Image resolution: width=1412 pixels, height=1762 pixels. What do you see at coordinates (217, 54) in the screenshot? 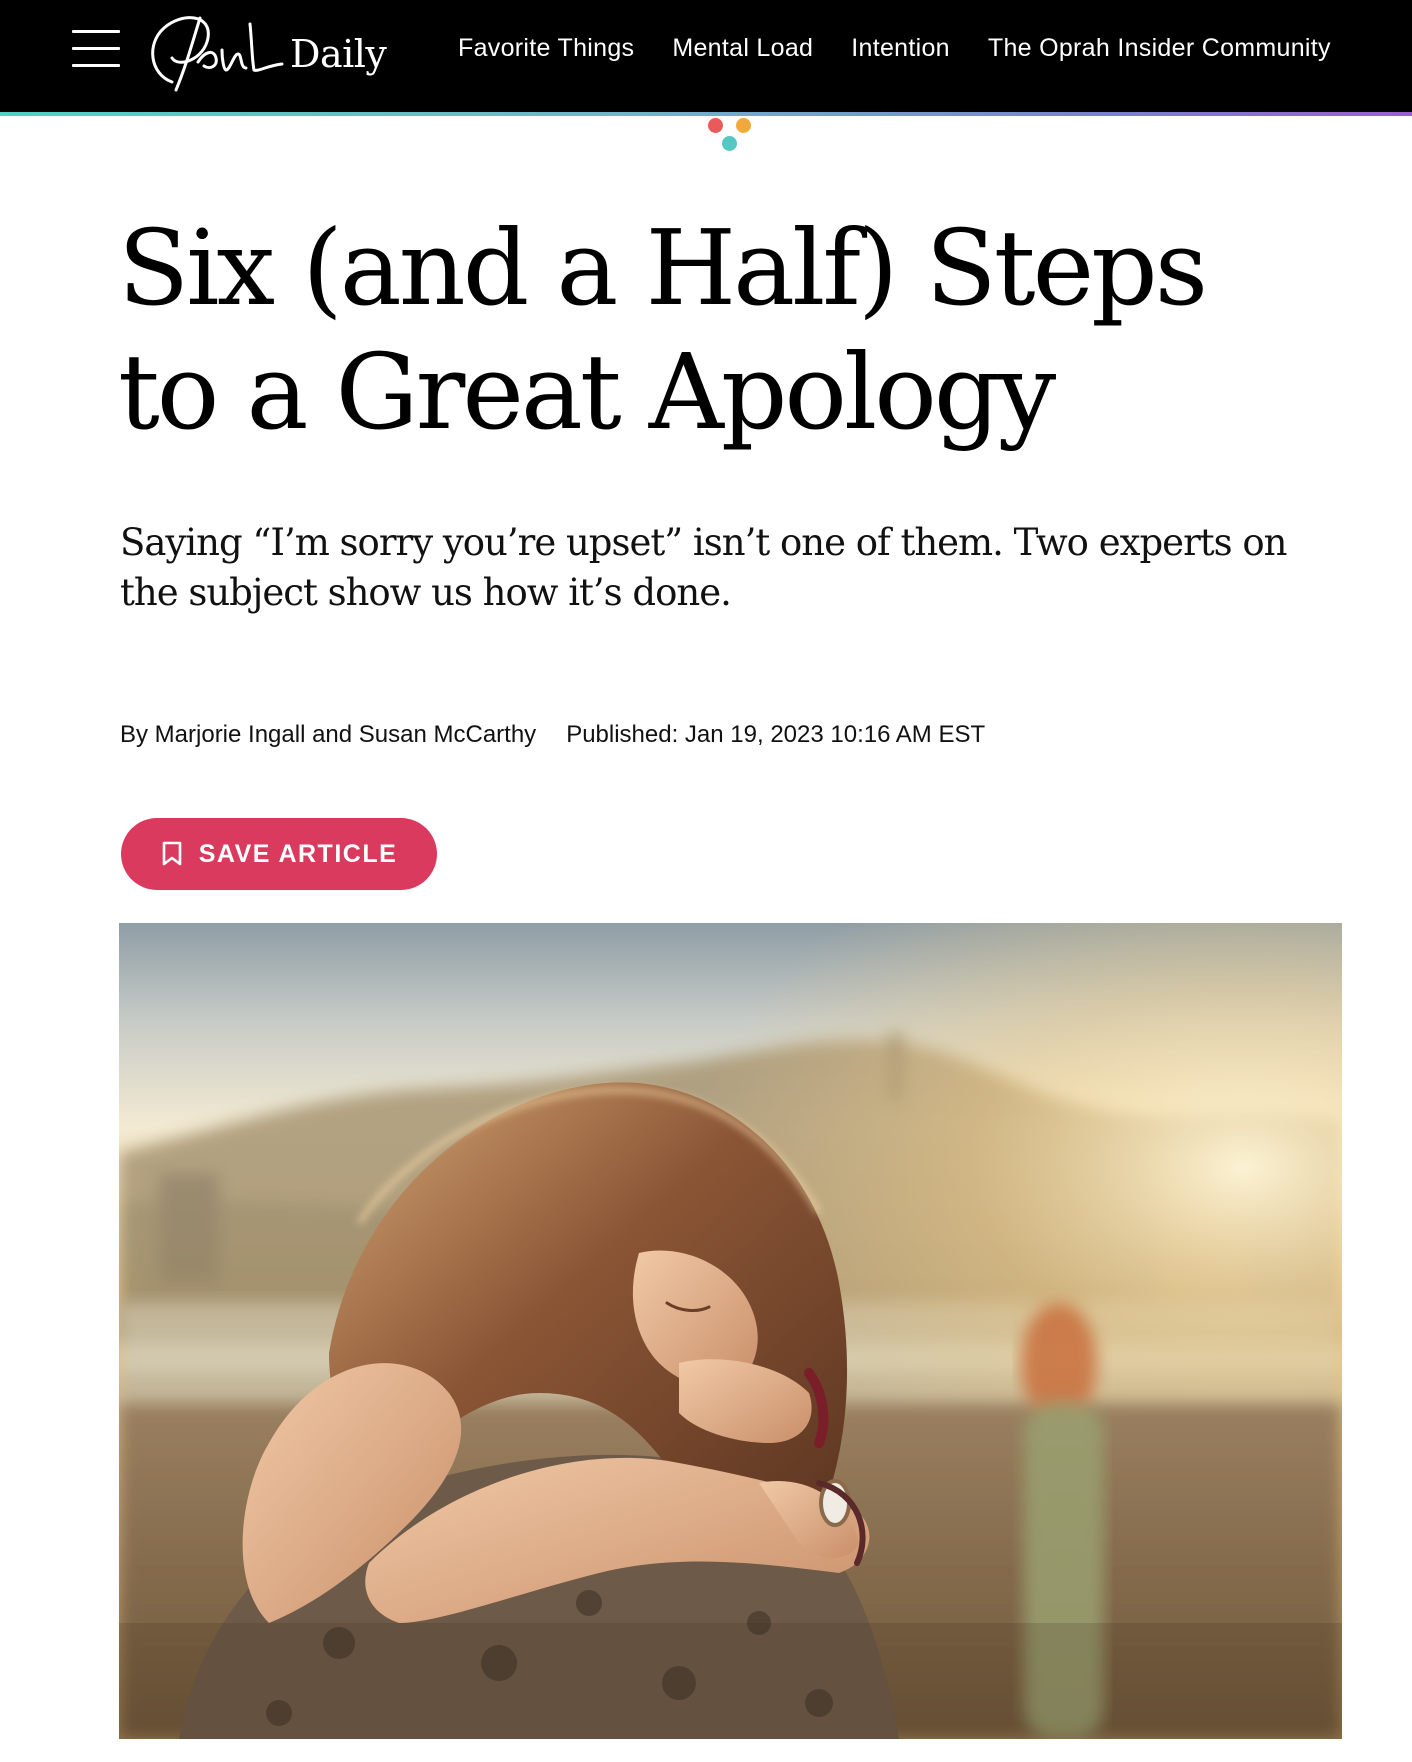
I see `oprah-signature-logo` at bounding box center [217, 54].